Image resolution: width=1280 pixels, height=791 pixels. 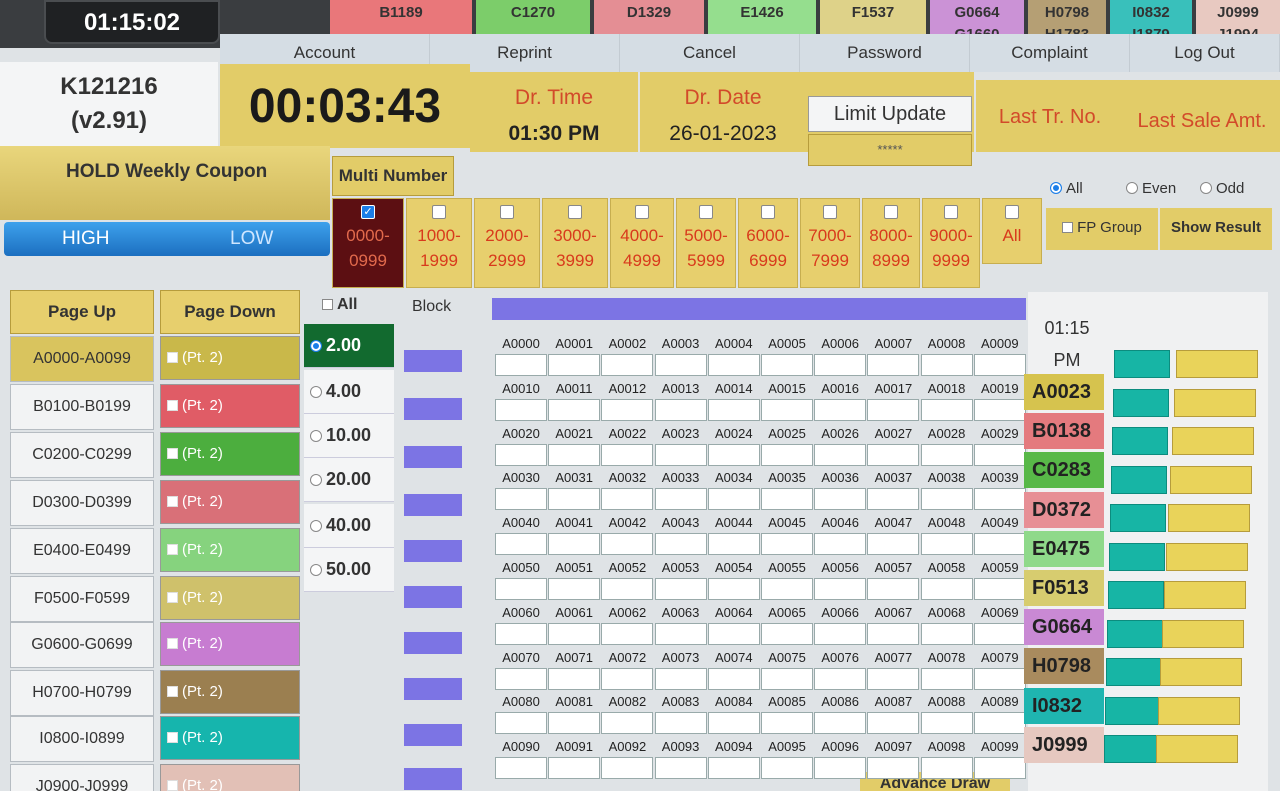 I want to click on page-range-button: C0200-C0299, so click(x=82, y=455).